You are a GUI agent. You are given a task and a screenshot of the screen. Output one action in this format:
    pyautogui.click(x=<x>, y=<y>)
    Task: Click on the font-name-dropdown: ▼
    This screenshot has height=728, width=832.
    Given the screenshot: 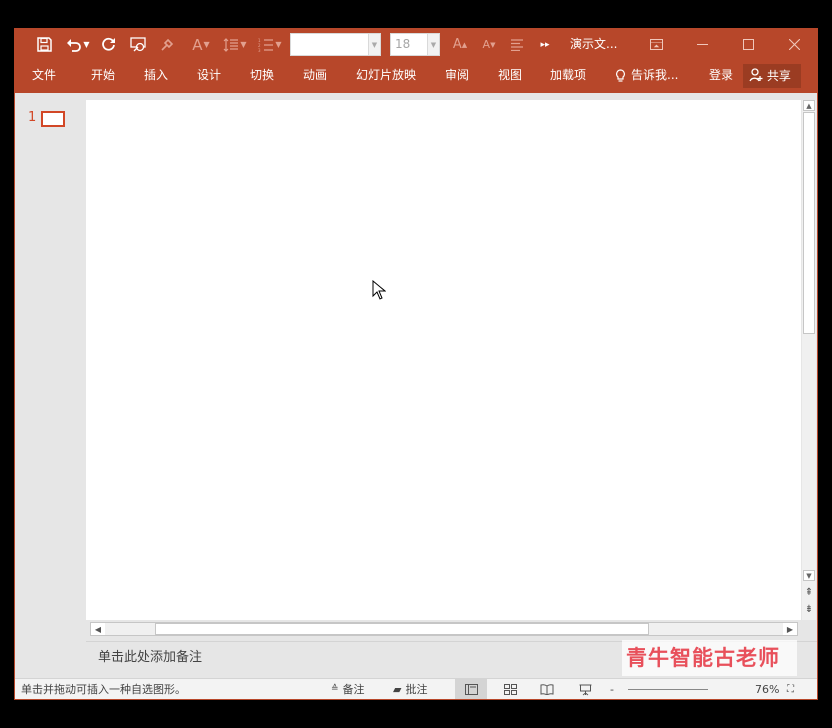 What is the action you would take?
    pyautogui.click(x=374, y=44)
    